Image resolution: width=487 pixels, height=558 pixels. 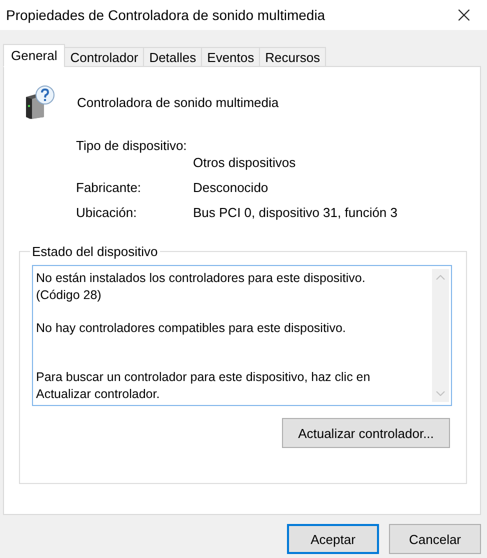 What do you see at coordinates (435, 539) in the screenshot?
I see `dialog-button: Cancelar` at bounding box center [435, 539].